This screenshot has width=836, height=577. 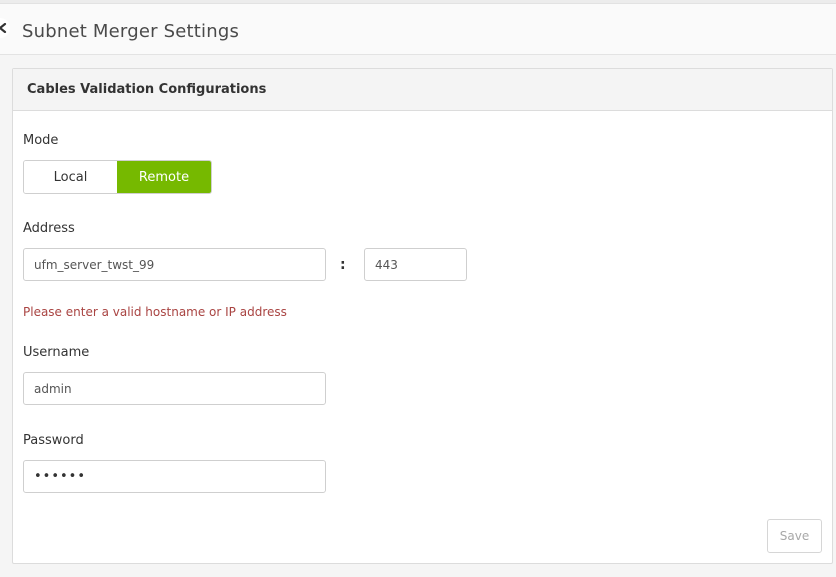 I want to click on address-label: Address, so click(x=49, y=228).